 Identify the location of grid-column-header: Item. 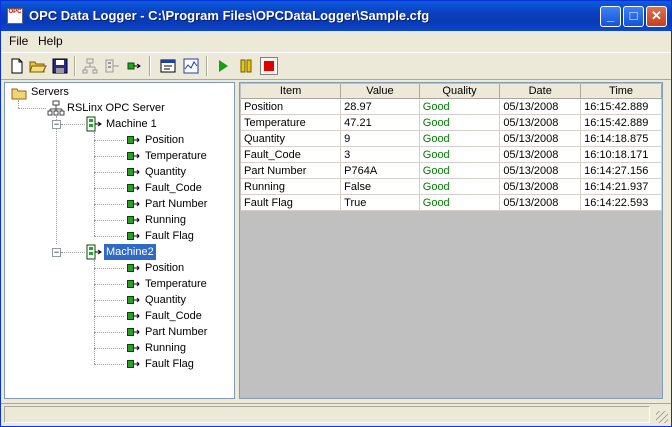
(291, 91).